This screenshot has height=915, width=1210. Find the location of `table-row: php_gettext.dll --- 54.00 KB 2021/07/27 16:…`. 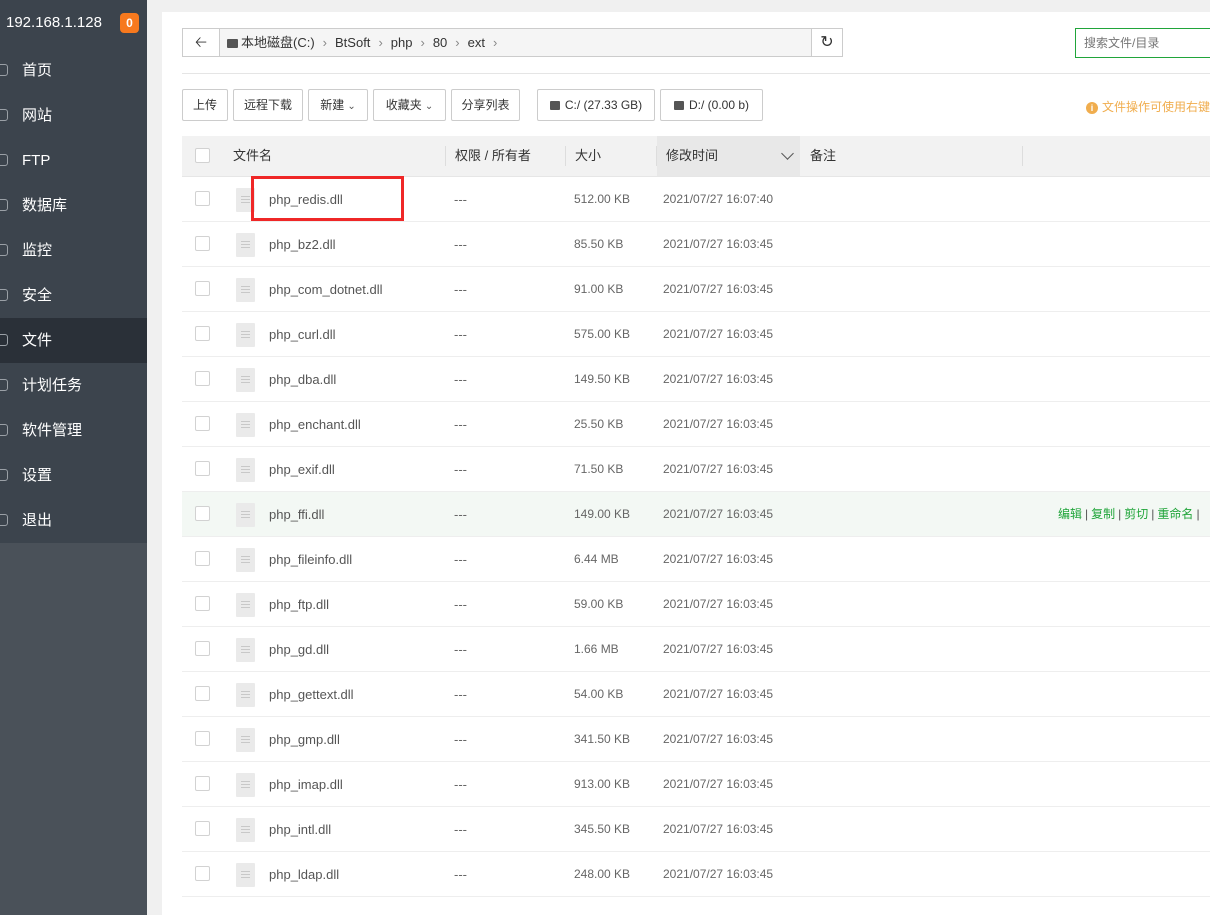

table-row: php_gettext.dll --- 54.00 KB 2021/07/27 16:… is located at coordinates (696, 694).